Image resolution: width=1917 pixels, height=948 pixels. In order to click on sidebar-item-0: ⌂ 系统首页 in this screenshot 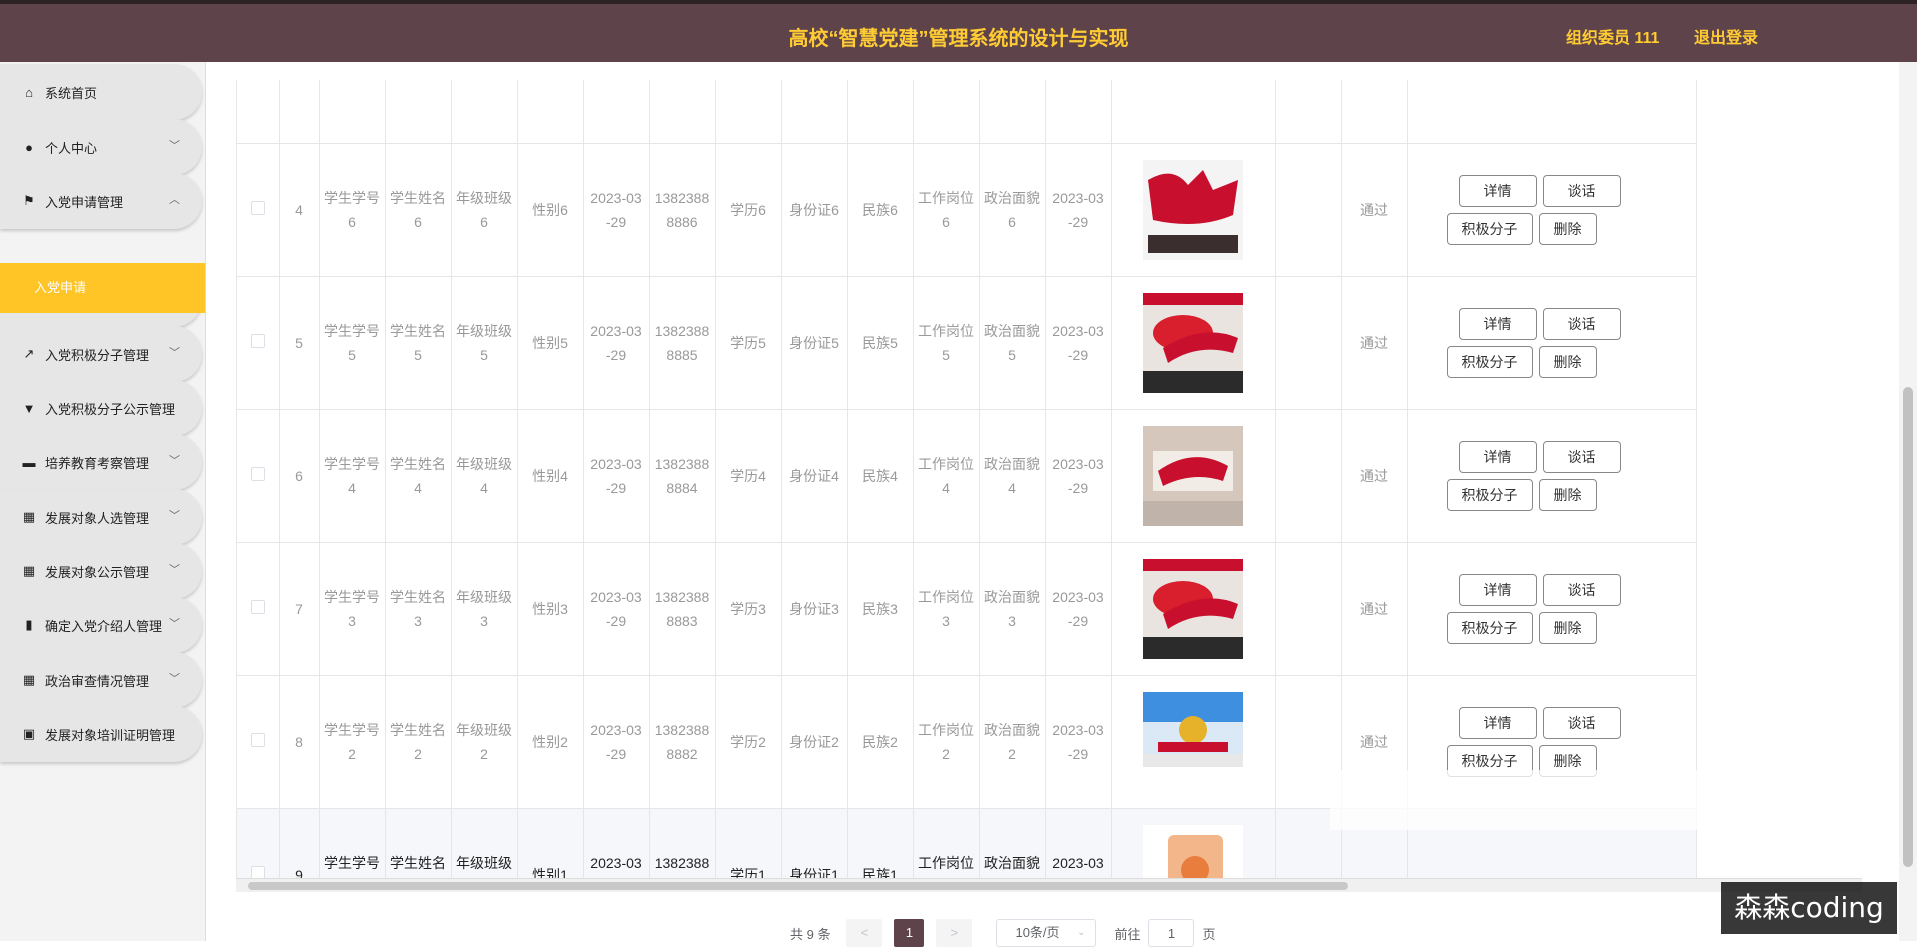, I will do `click(101, 92)`.